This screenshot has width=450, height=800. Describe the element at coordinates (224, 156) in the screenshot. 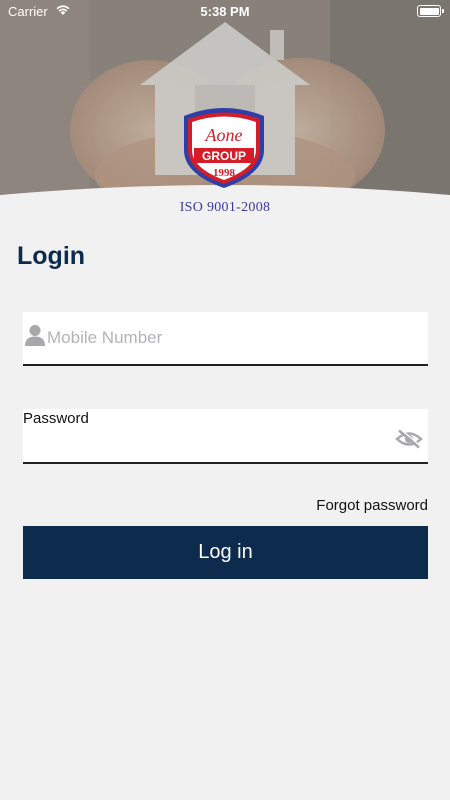

I see `logo-group-text: GROUP` at that location.